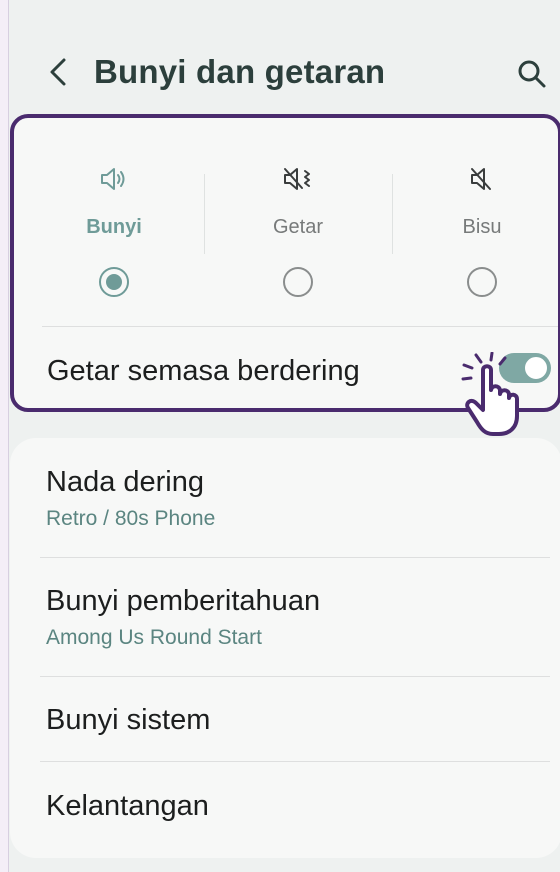  I want to click on setting-system-sound: Bunyi sistem, so click(128, 720).